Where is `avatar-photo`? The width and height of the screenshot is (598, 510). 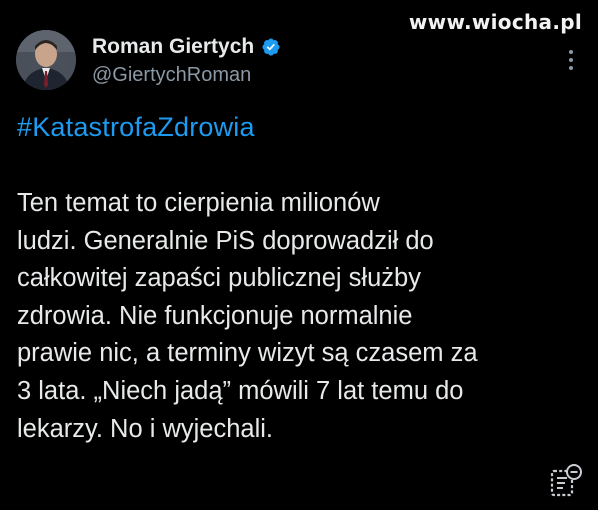 avatar-photo is located at coordinates (46, 60).